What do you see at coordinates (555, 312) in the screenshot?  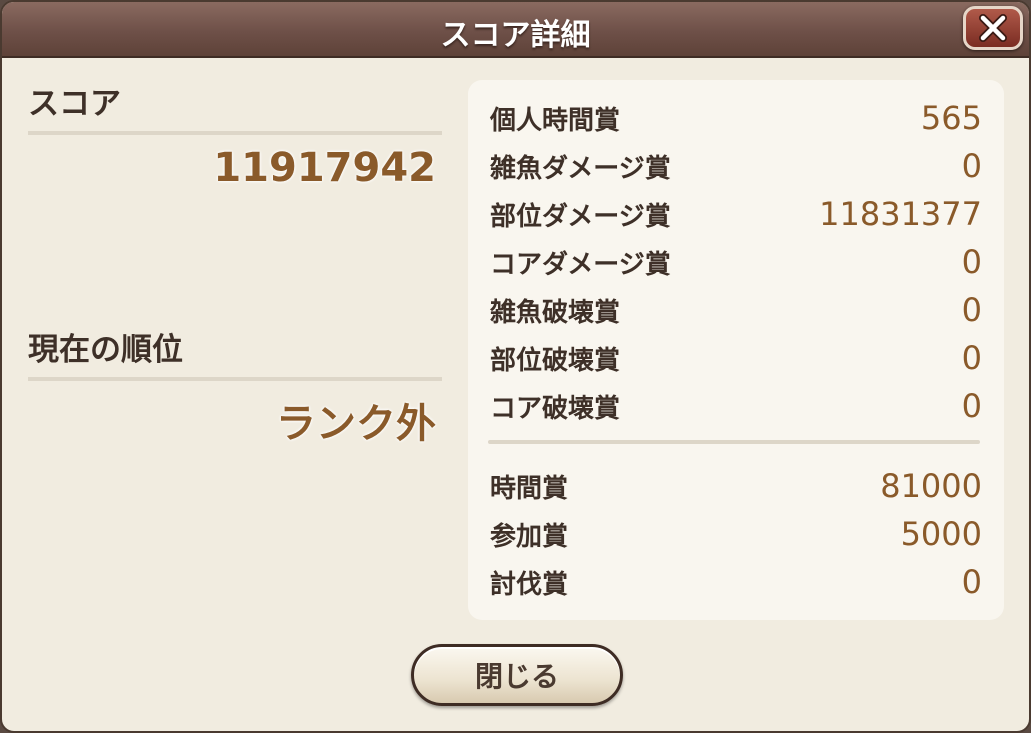 I see `breakdown-label: 雑魚破壊賞` at bounding box center [555, 312].